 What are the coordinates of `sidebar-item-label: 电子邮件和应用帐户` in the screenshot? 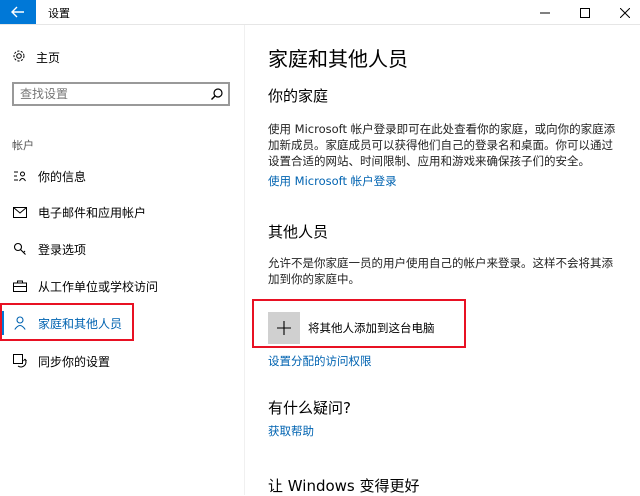 It's located at (92, 212).